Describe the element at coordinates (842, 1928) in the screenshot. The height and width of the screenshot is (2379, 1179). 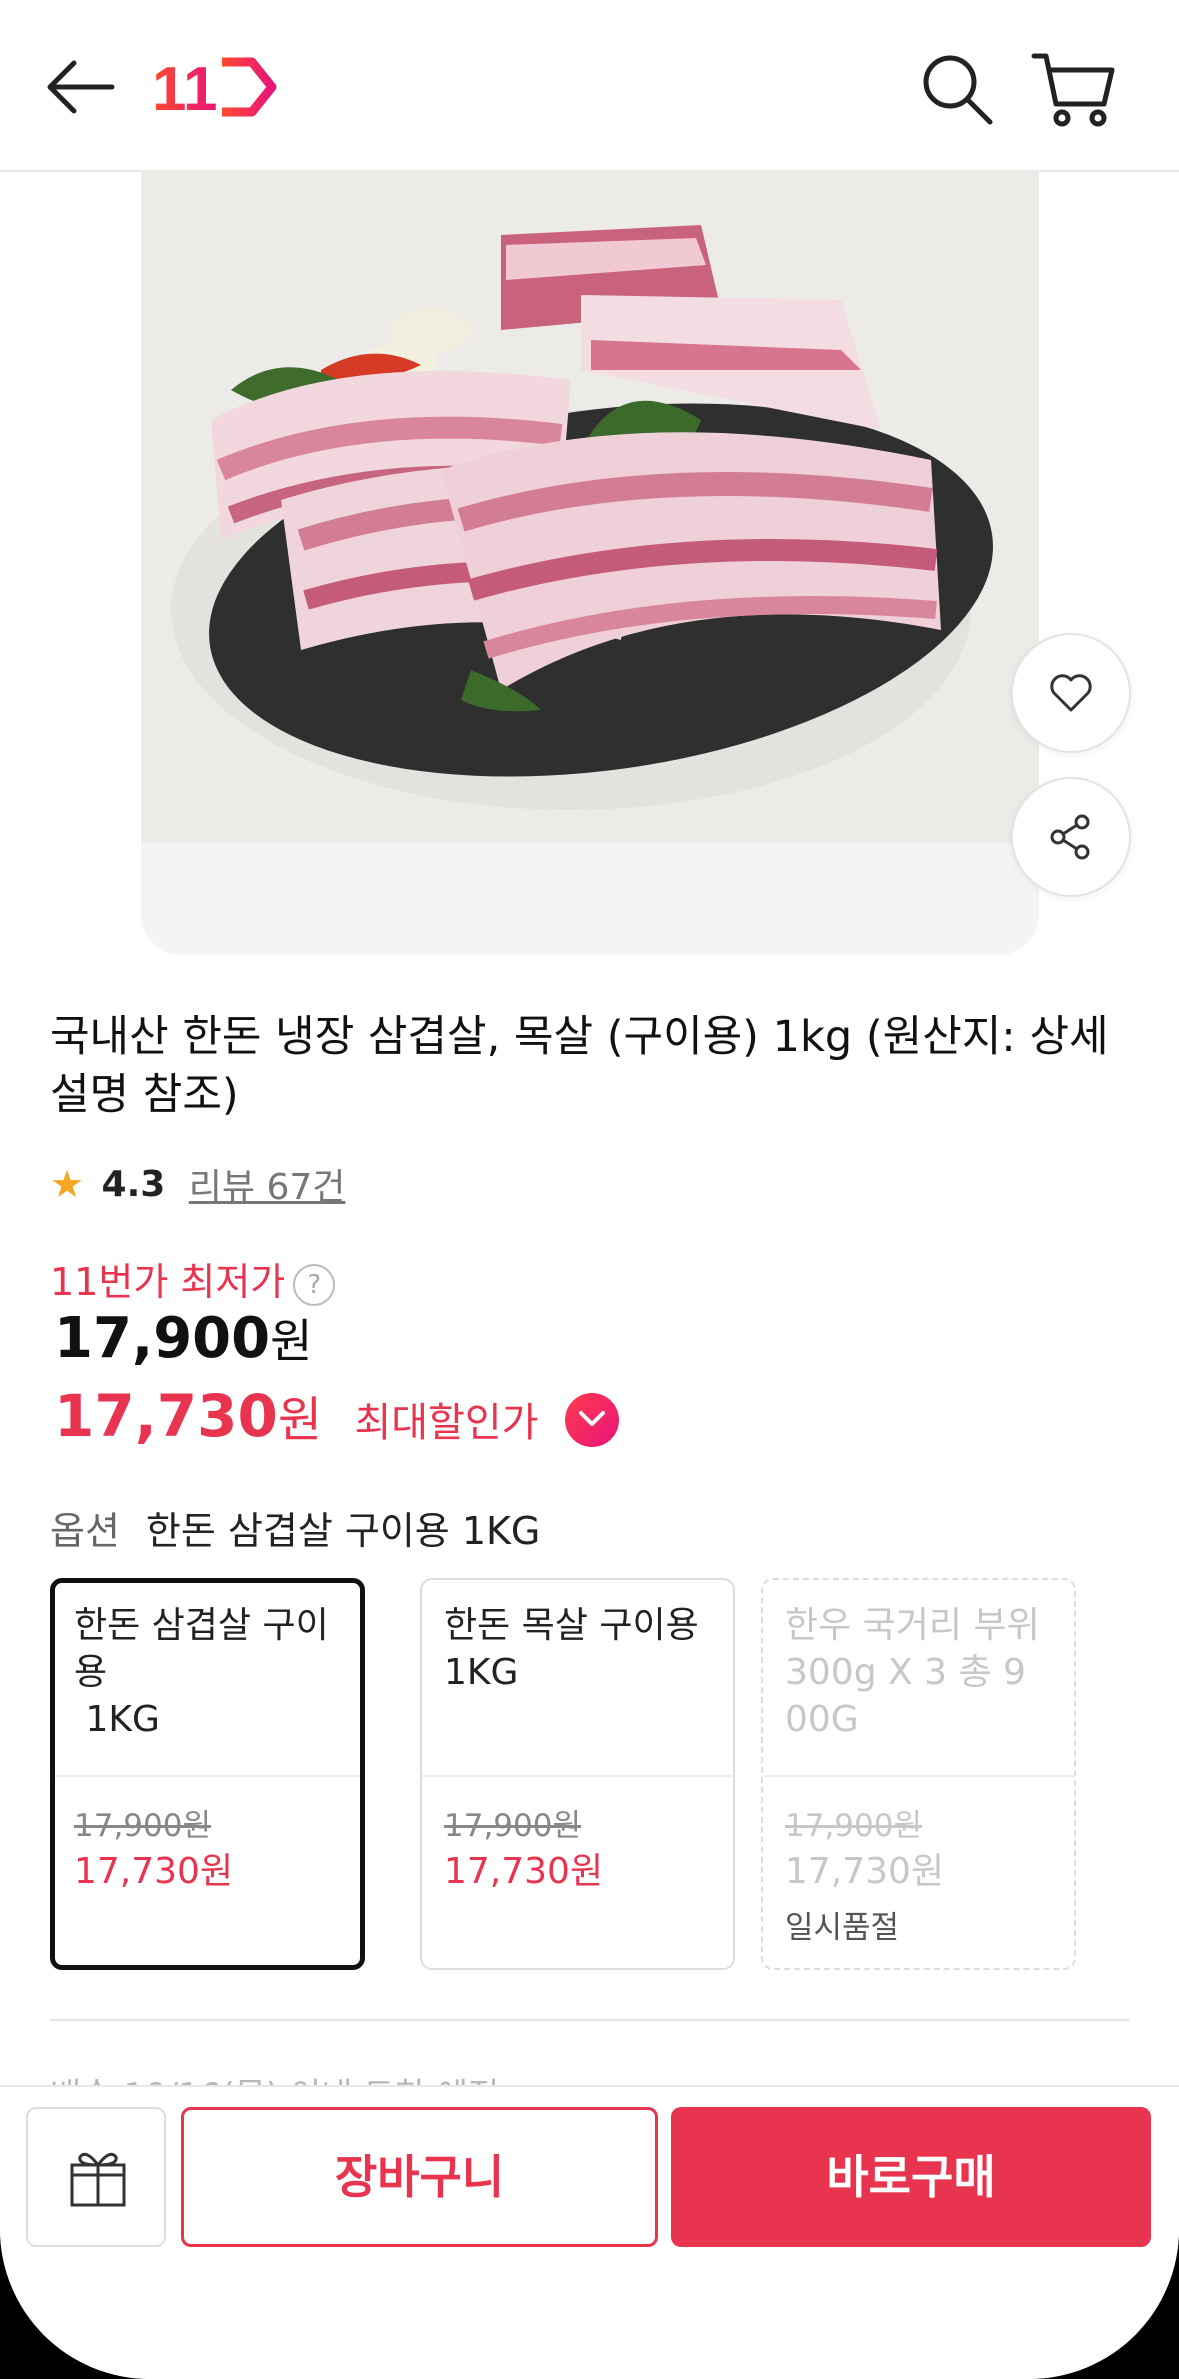
I see `sold-out-status: 일시품절` at that location.